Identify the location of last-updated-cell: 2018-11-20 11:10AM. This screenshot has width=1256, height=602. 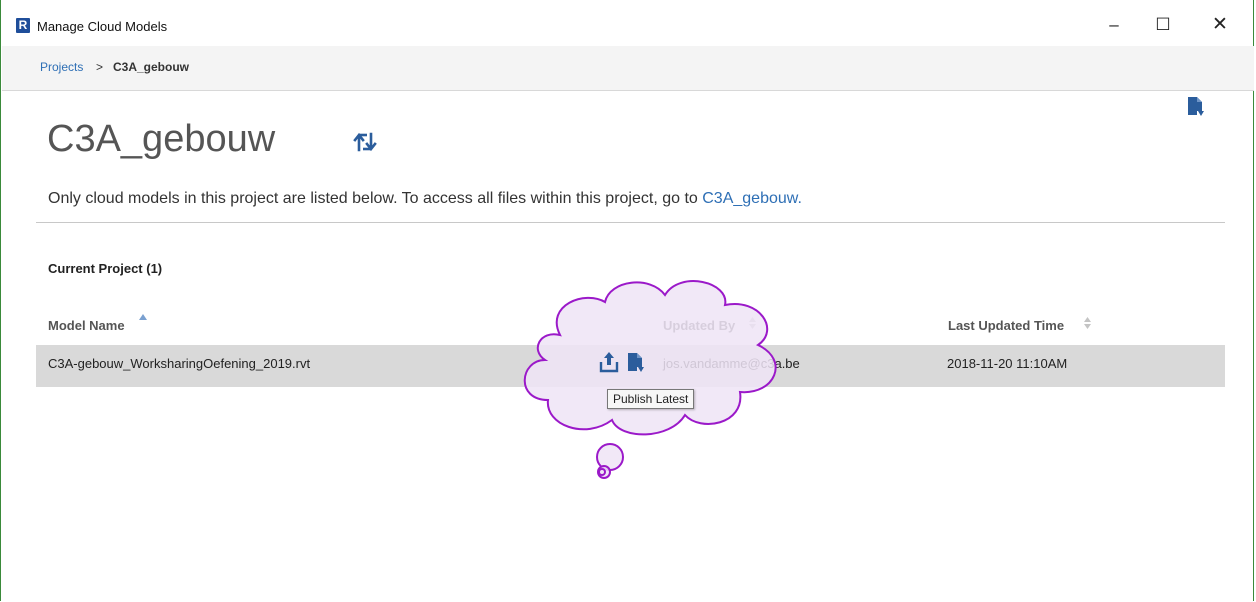
(1007, 363).